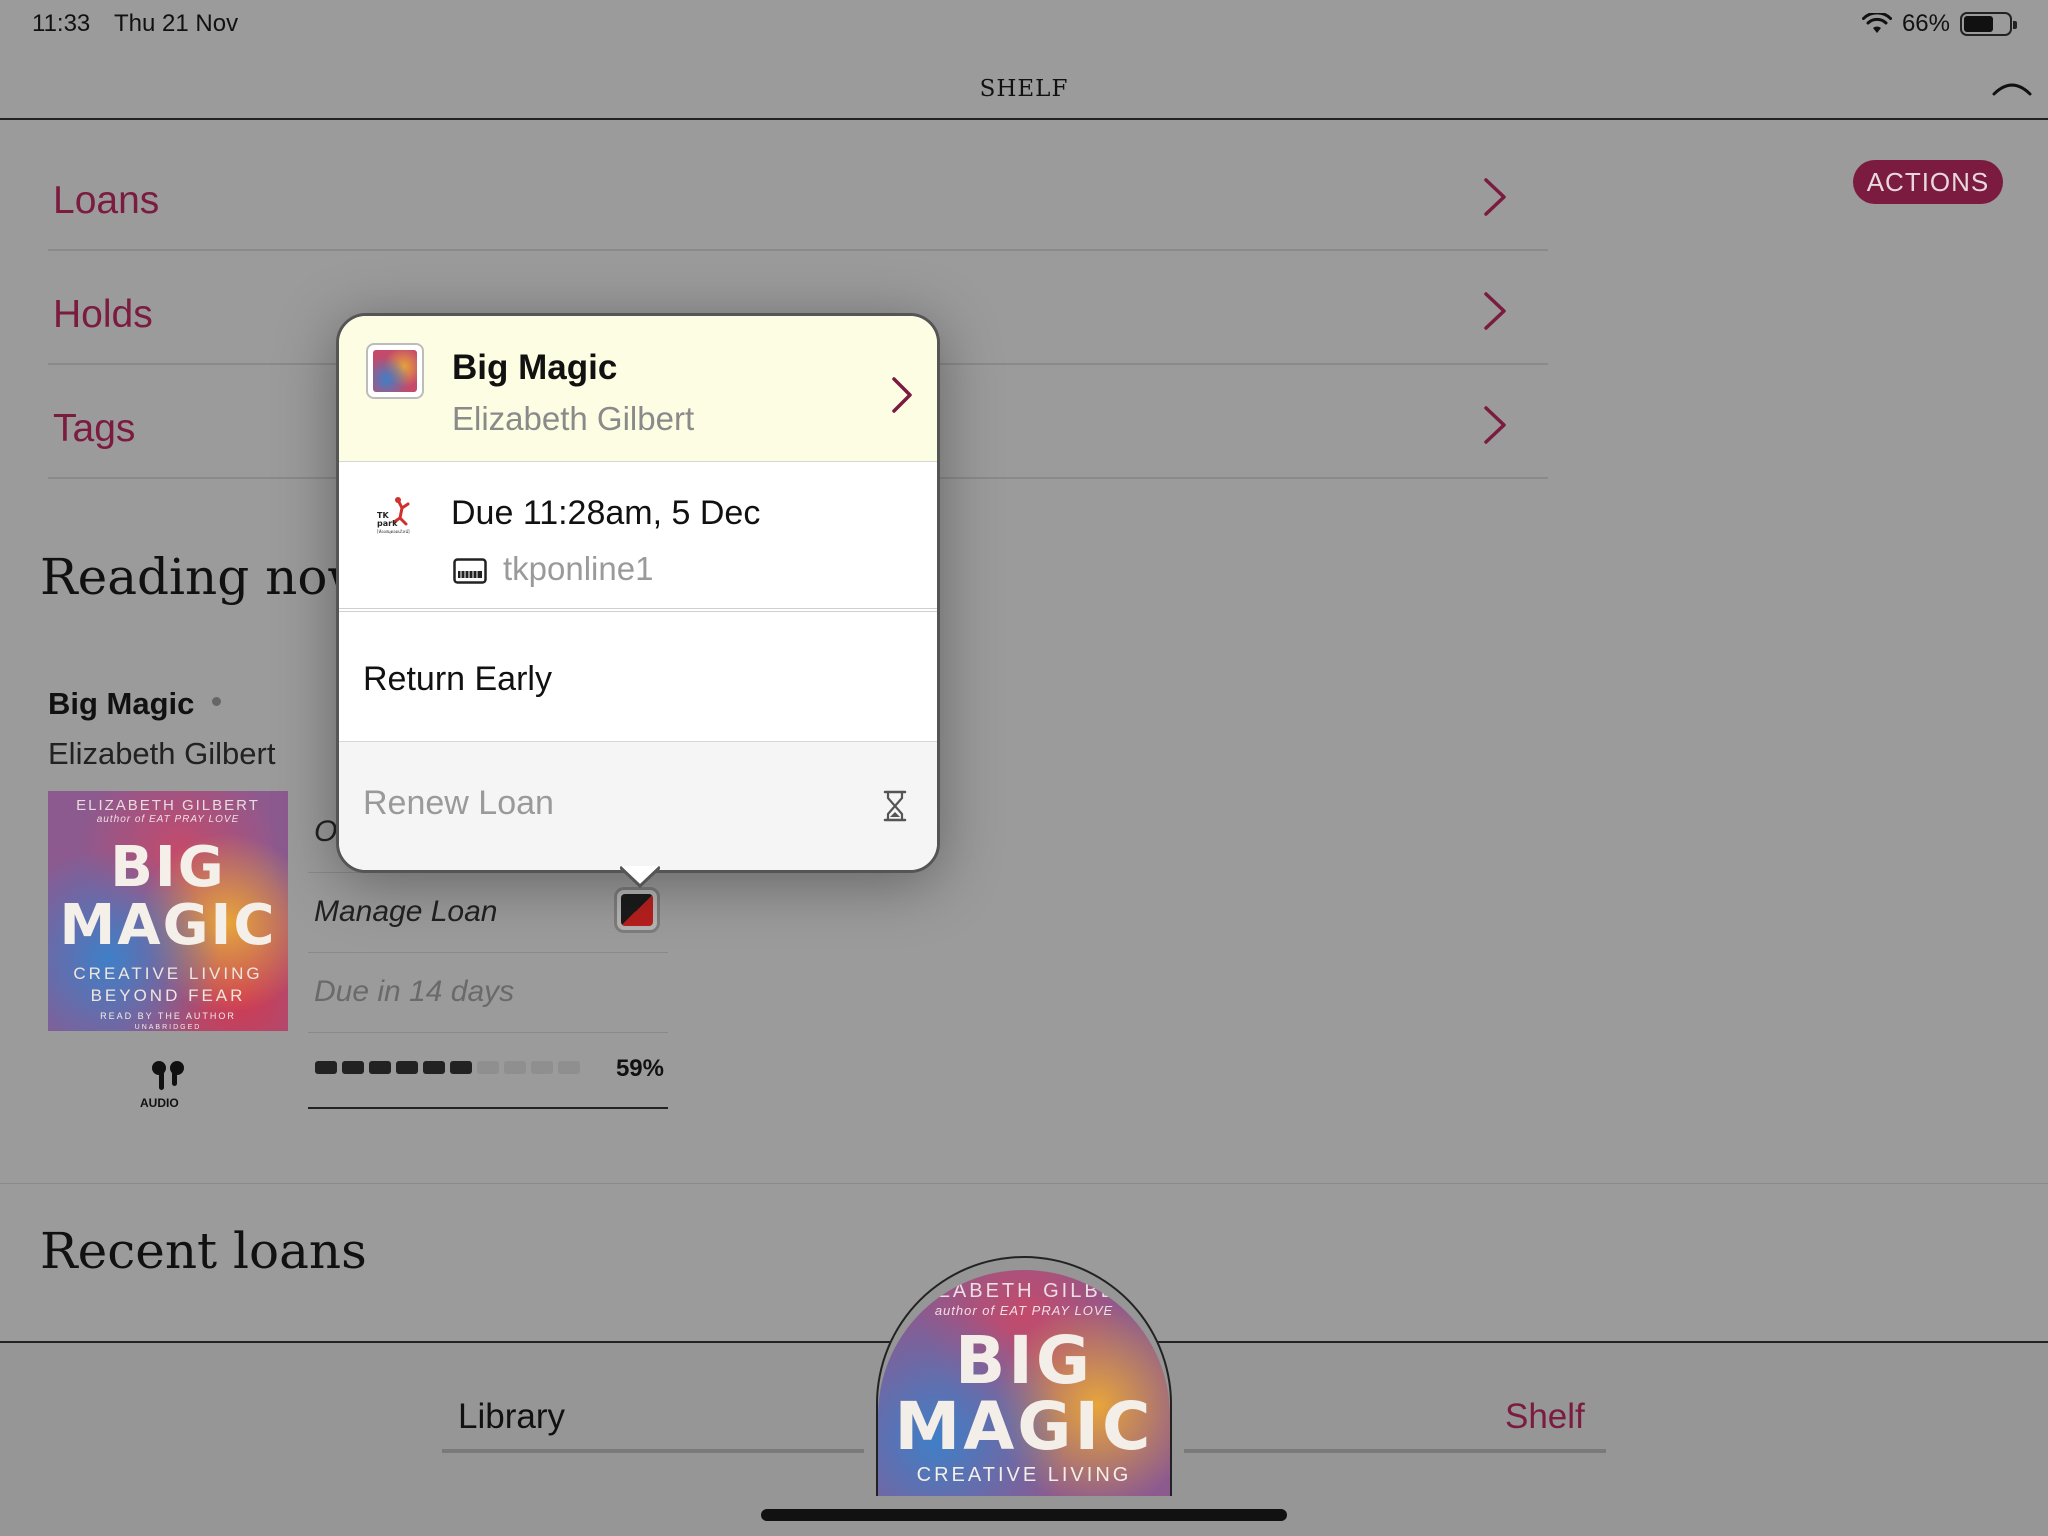 This screenshot has width=2048, height=1536. What do you see at coordinates (216, 701) in the screenshot?
I see `status-dot` at bounding box center [216, 701].